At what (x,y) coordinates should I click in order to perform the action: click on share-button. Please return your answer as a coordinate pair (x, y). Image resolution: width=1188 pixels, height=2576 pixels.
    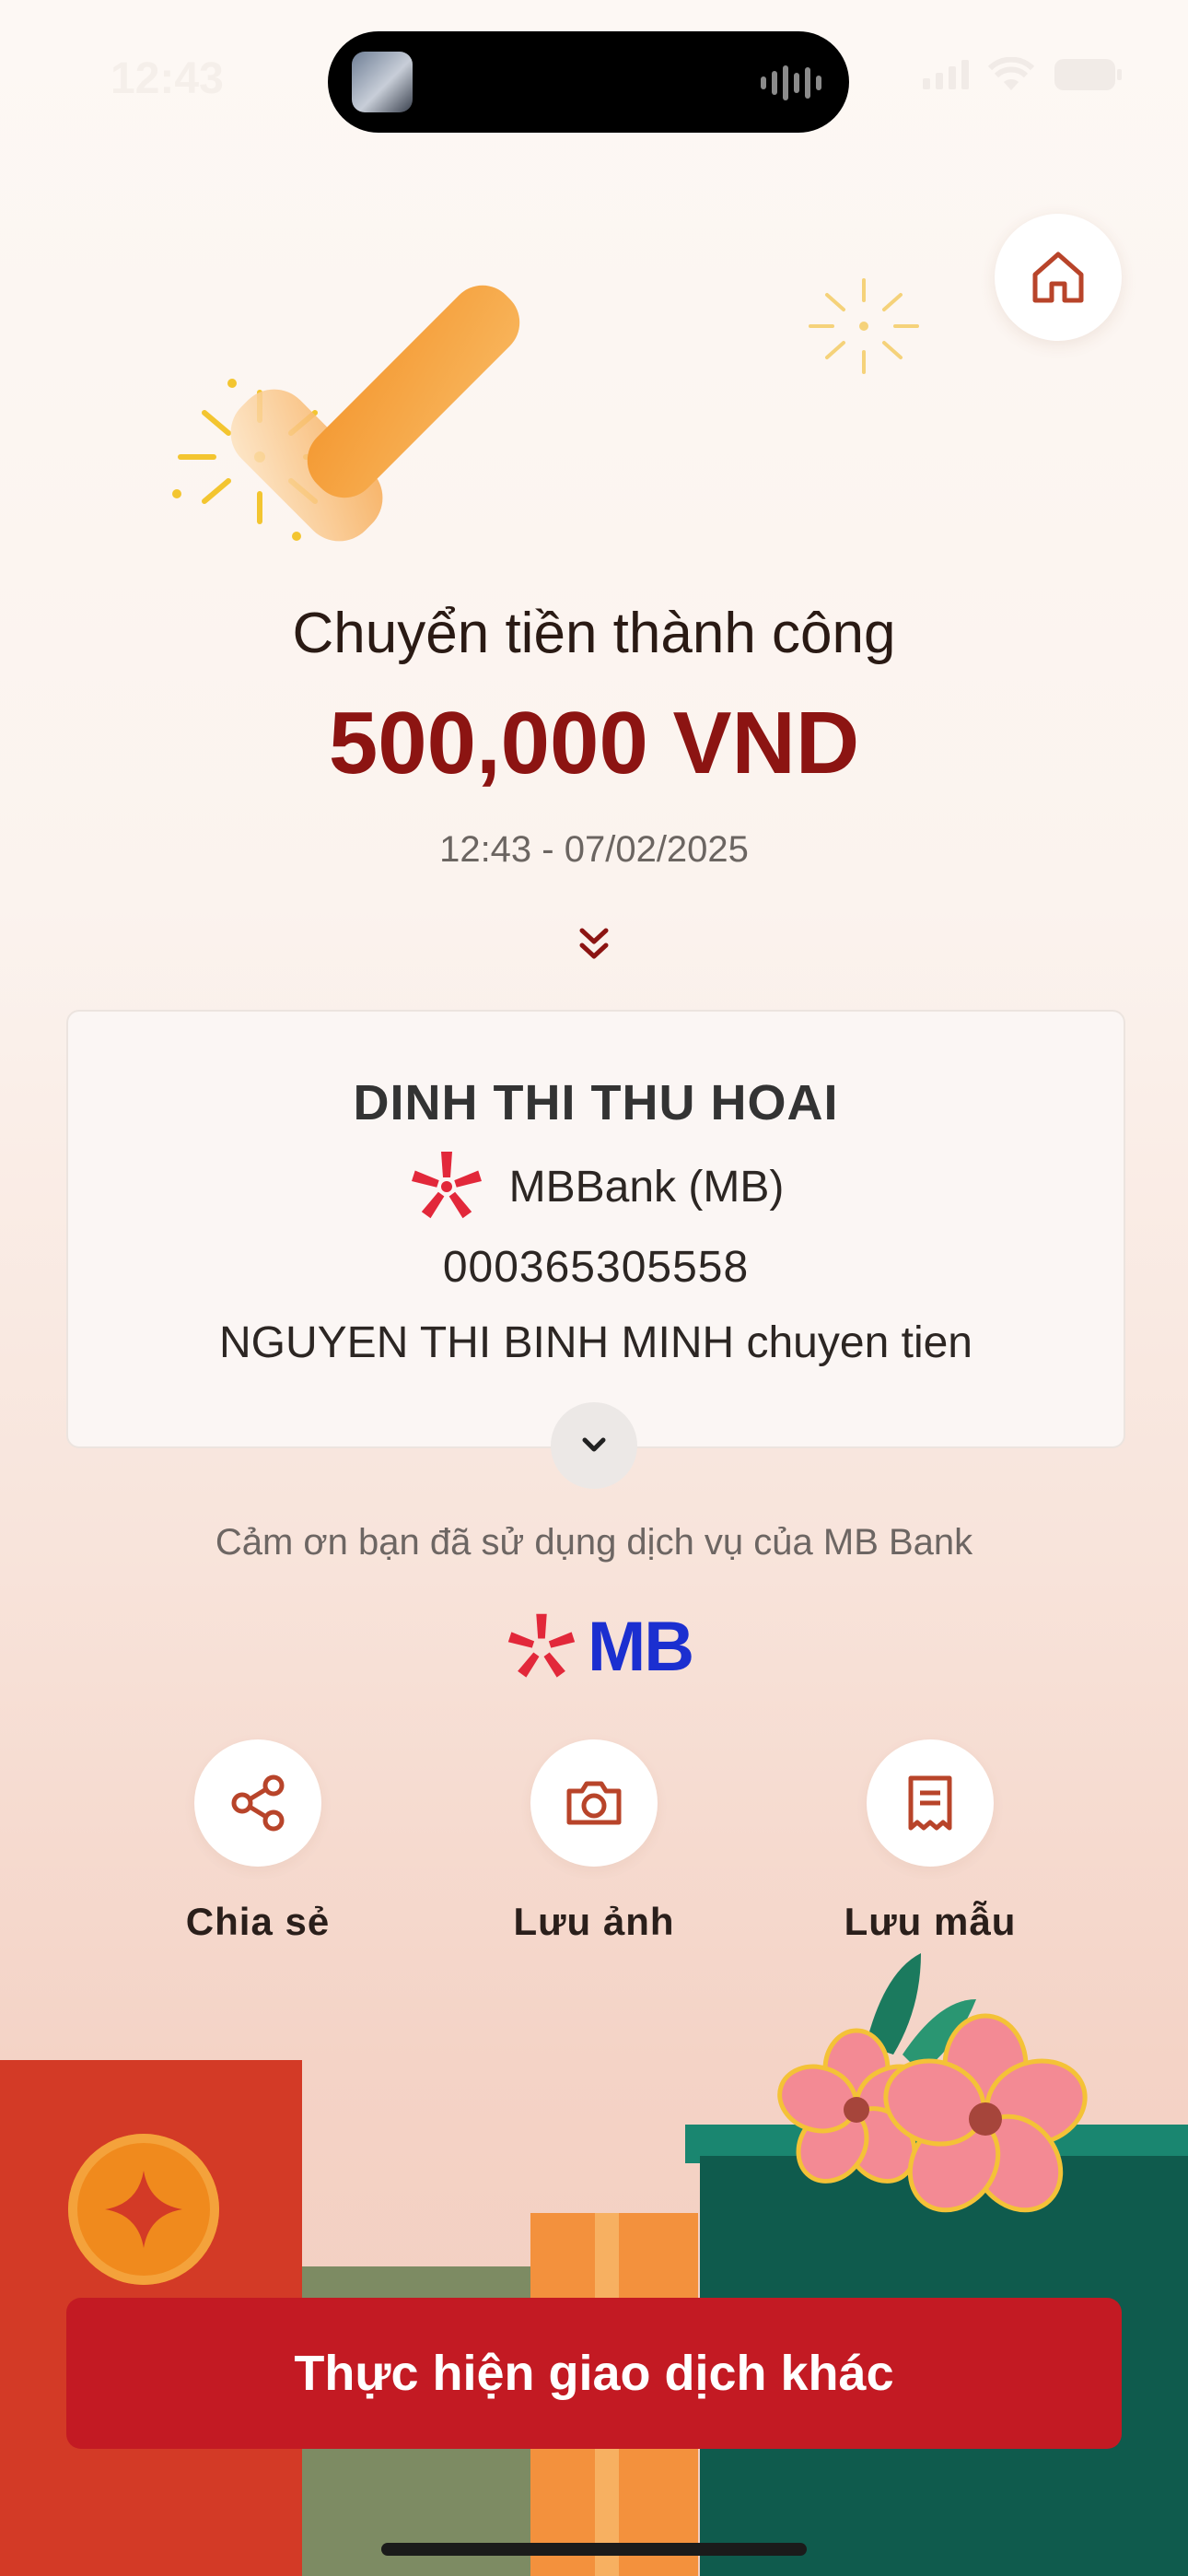
    Looking at the image, I should click on (257, 1803).